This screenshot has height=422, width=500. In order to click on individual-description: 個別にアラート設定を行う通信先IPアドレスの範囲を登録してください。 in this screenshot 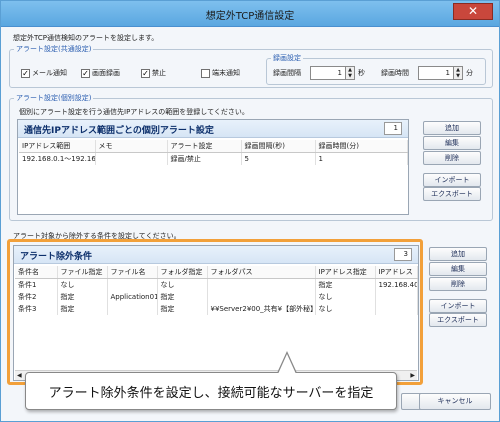, I will do `click(134, 112)`.